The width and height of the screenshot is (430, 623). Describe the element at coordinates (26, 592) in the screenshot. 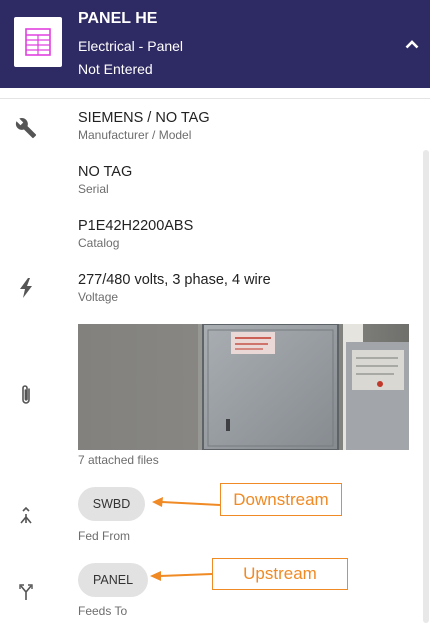

I see `split-arrow-icon` at that location.